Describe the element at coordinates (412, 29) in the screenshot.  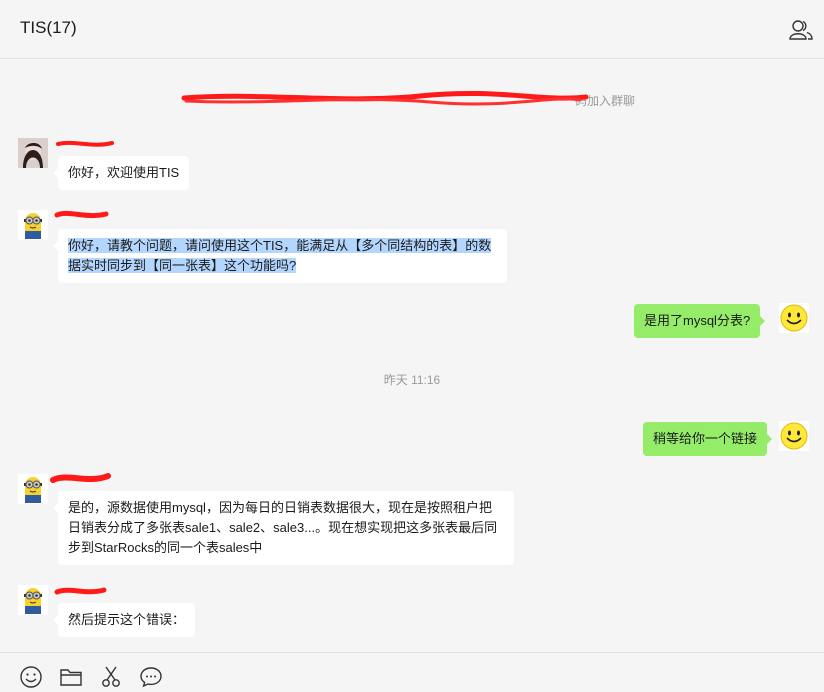
I see `chat-header: TIS(17)` at that location.